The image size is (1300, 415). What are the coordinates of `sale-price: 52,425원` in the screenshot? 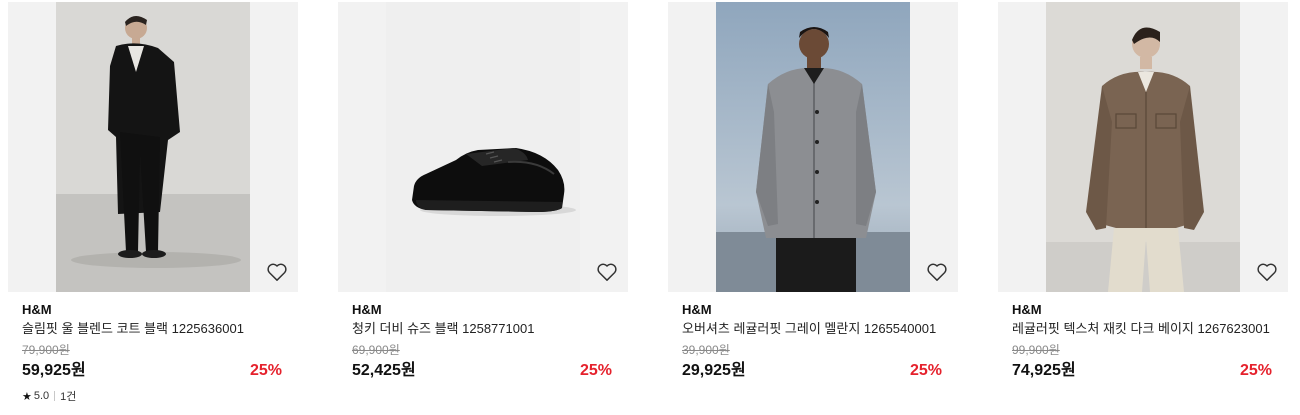 It's located at (384, 370).